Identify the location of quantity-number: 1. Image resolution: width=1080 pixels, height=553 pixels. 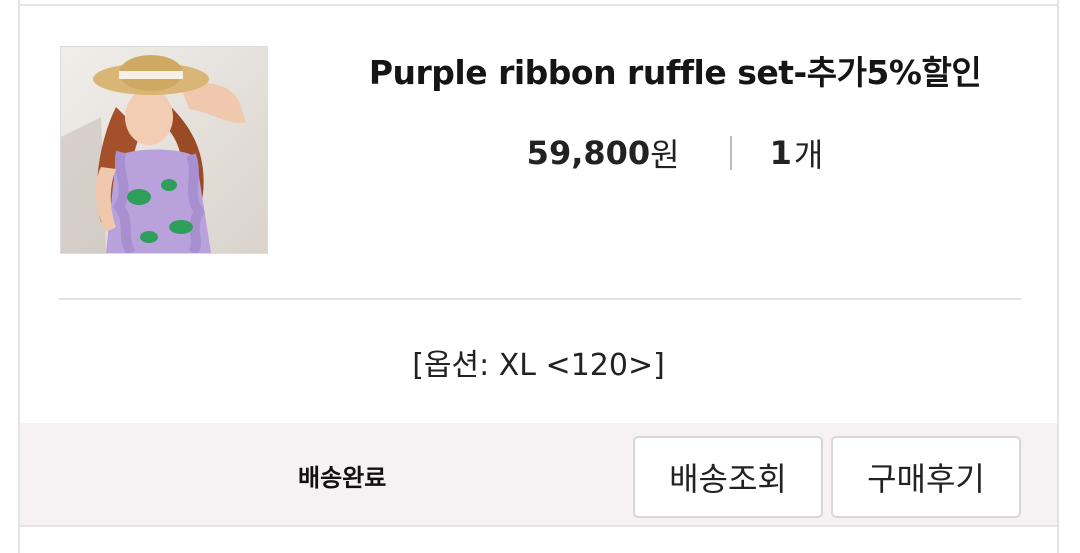
(780, 153).